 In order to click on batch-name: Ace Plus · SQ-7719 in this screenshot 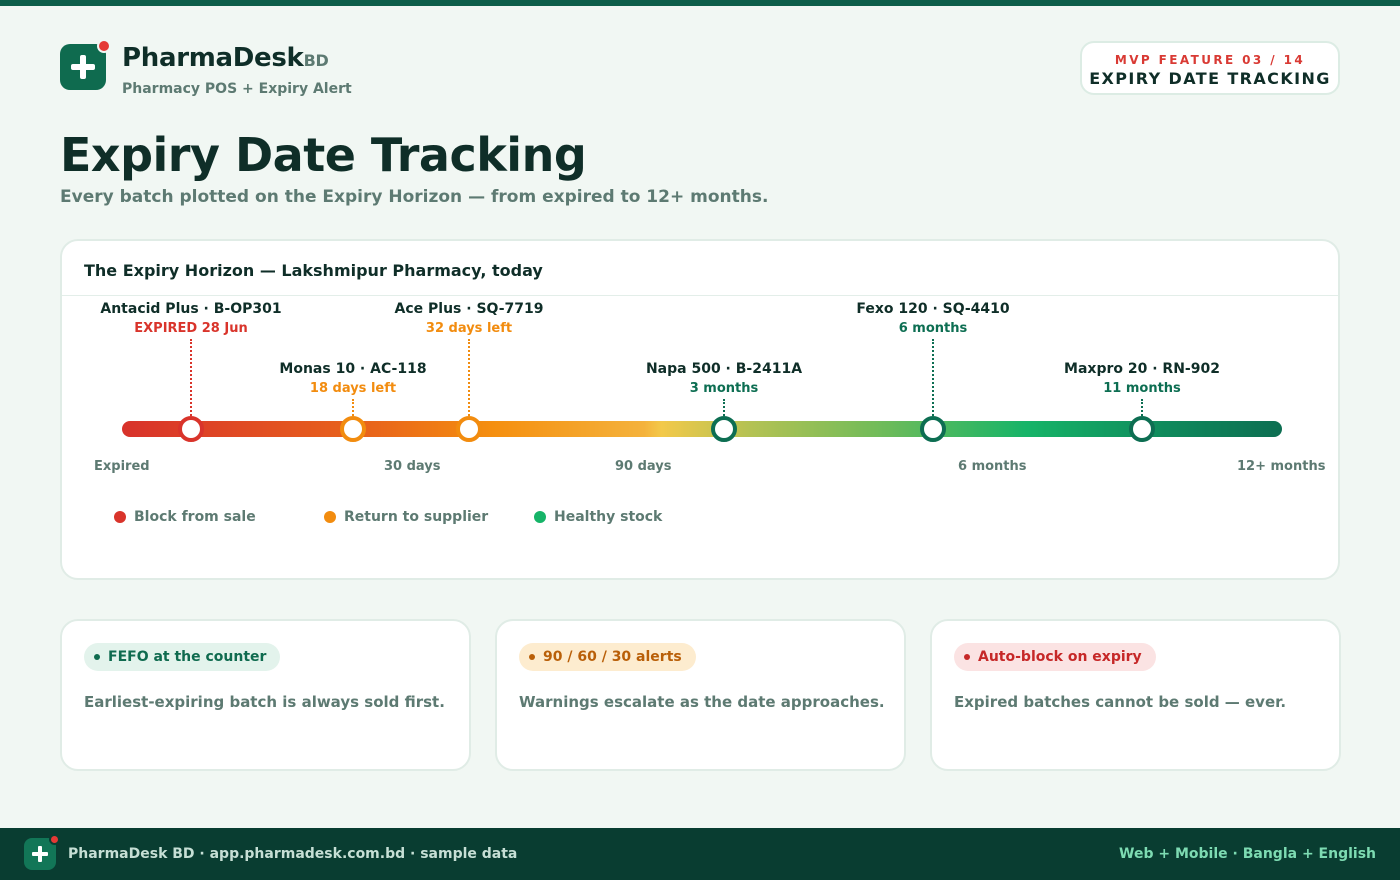, I will do `click(469, 309)`.